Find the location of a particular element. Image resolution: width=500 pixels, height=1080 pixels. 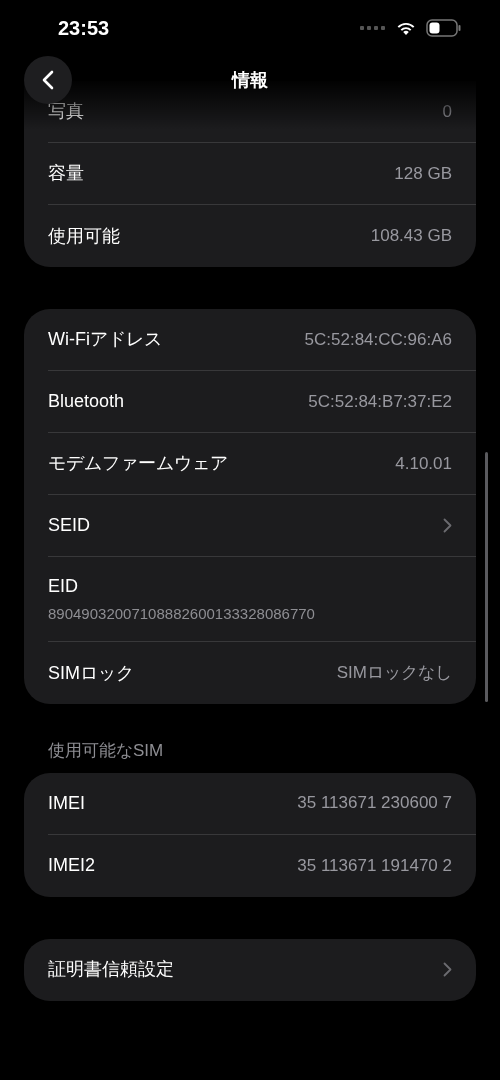

row-value: SIMロックなし is located at coordinates (394, 673).